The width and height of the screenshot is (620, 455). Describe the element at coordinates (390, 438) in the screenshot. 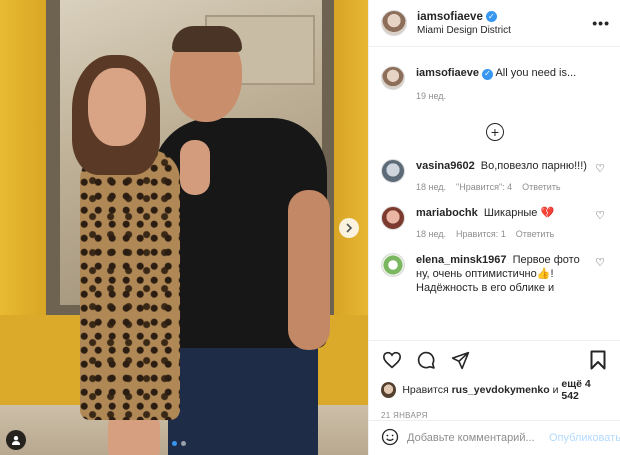

I see `emoji-smile-icon` at that location.